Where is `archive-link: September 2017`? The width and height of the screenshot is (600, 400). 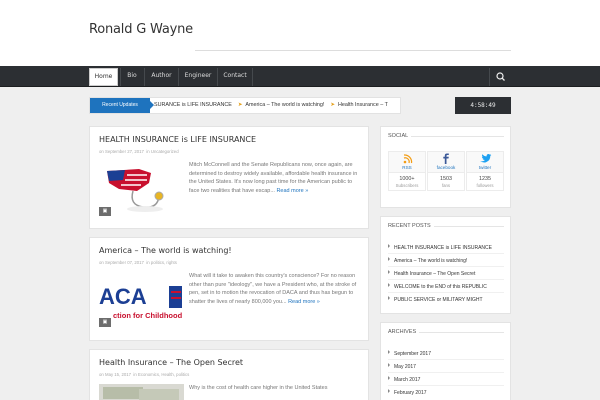
archive-link: September 2017 is located at coordinates (409, 353).